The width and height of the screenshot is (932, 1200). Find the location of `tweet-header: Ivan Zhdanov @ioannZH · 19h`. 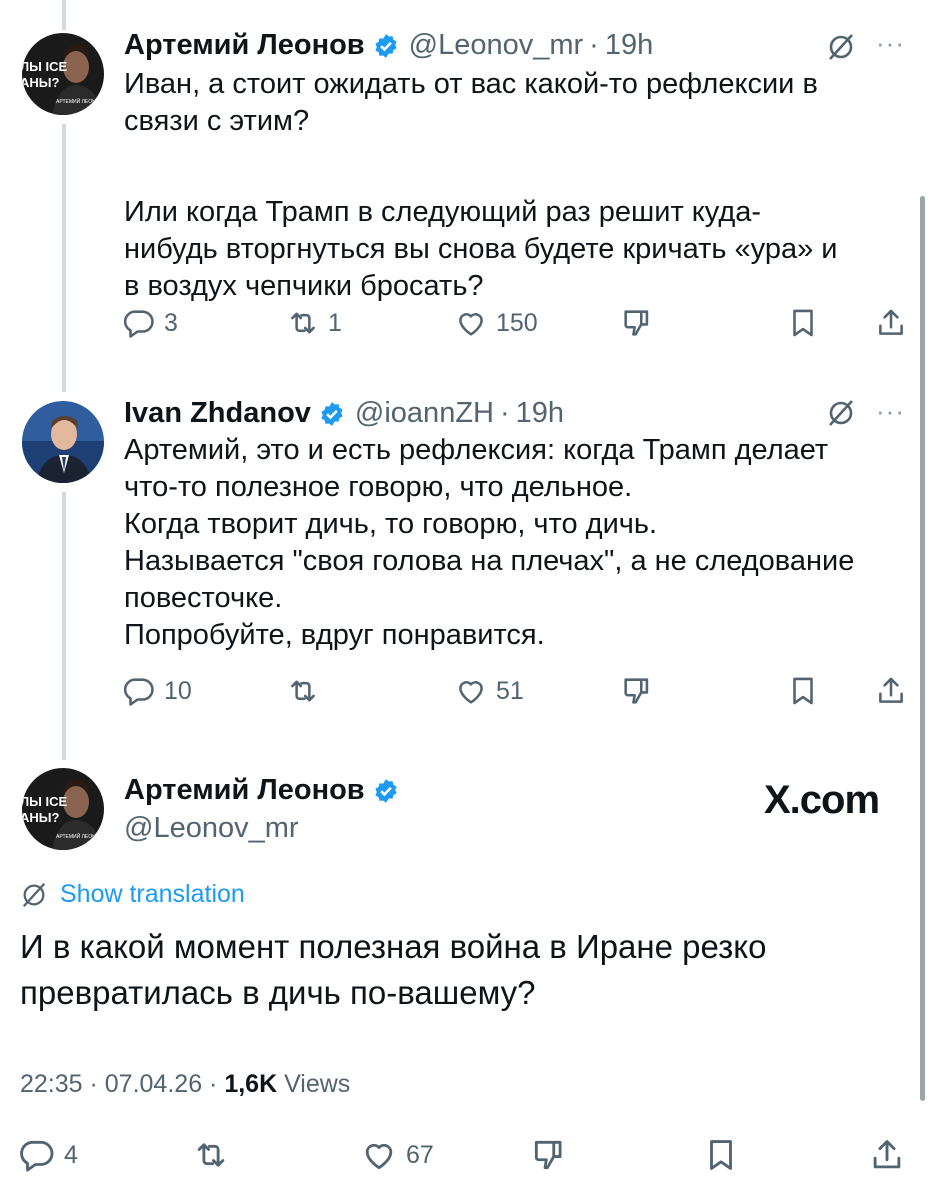

tweet-header: Ivan Zhdanov @ioannZH · 19h is located at coordinates (344, 413).